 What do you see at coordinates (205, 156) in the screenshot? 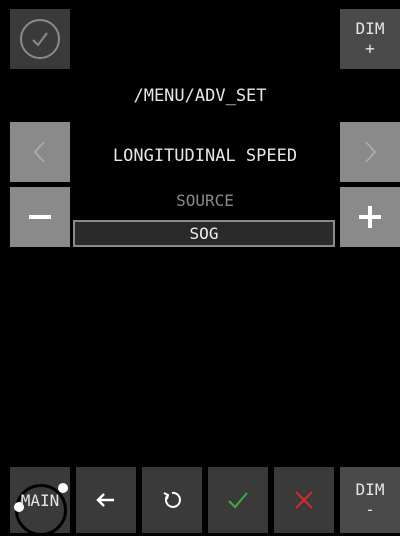
I see `parameter-title: LONGITUDINAL SPEED` at bounding box center [205, 156].